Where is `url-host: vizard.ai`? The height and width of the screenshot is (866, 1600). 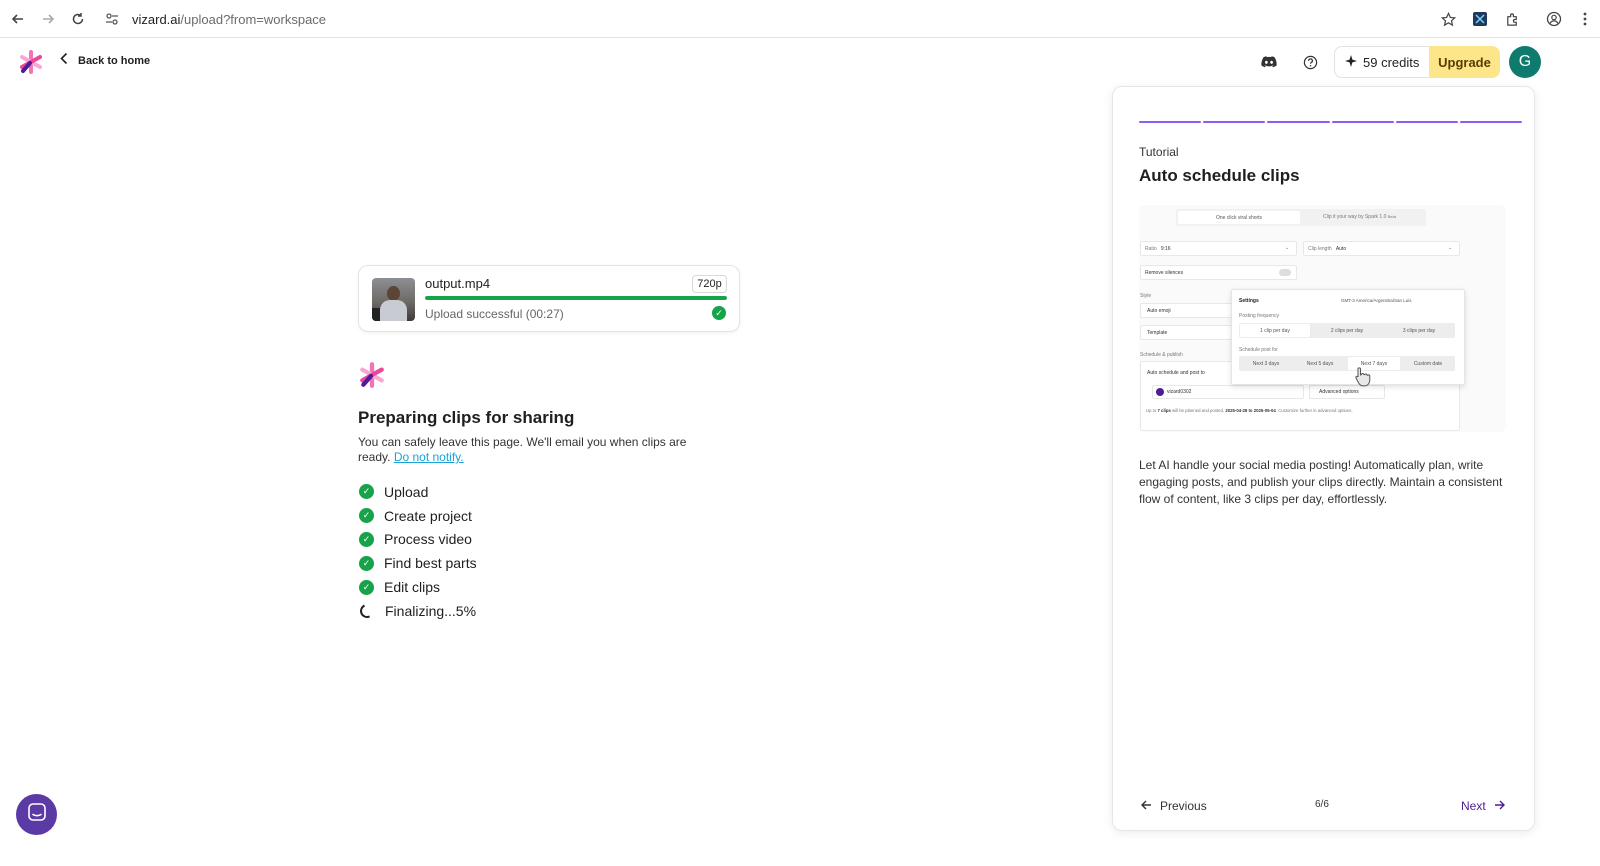
url-host: vizard.ai is located at coordinates (156, 19).